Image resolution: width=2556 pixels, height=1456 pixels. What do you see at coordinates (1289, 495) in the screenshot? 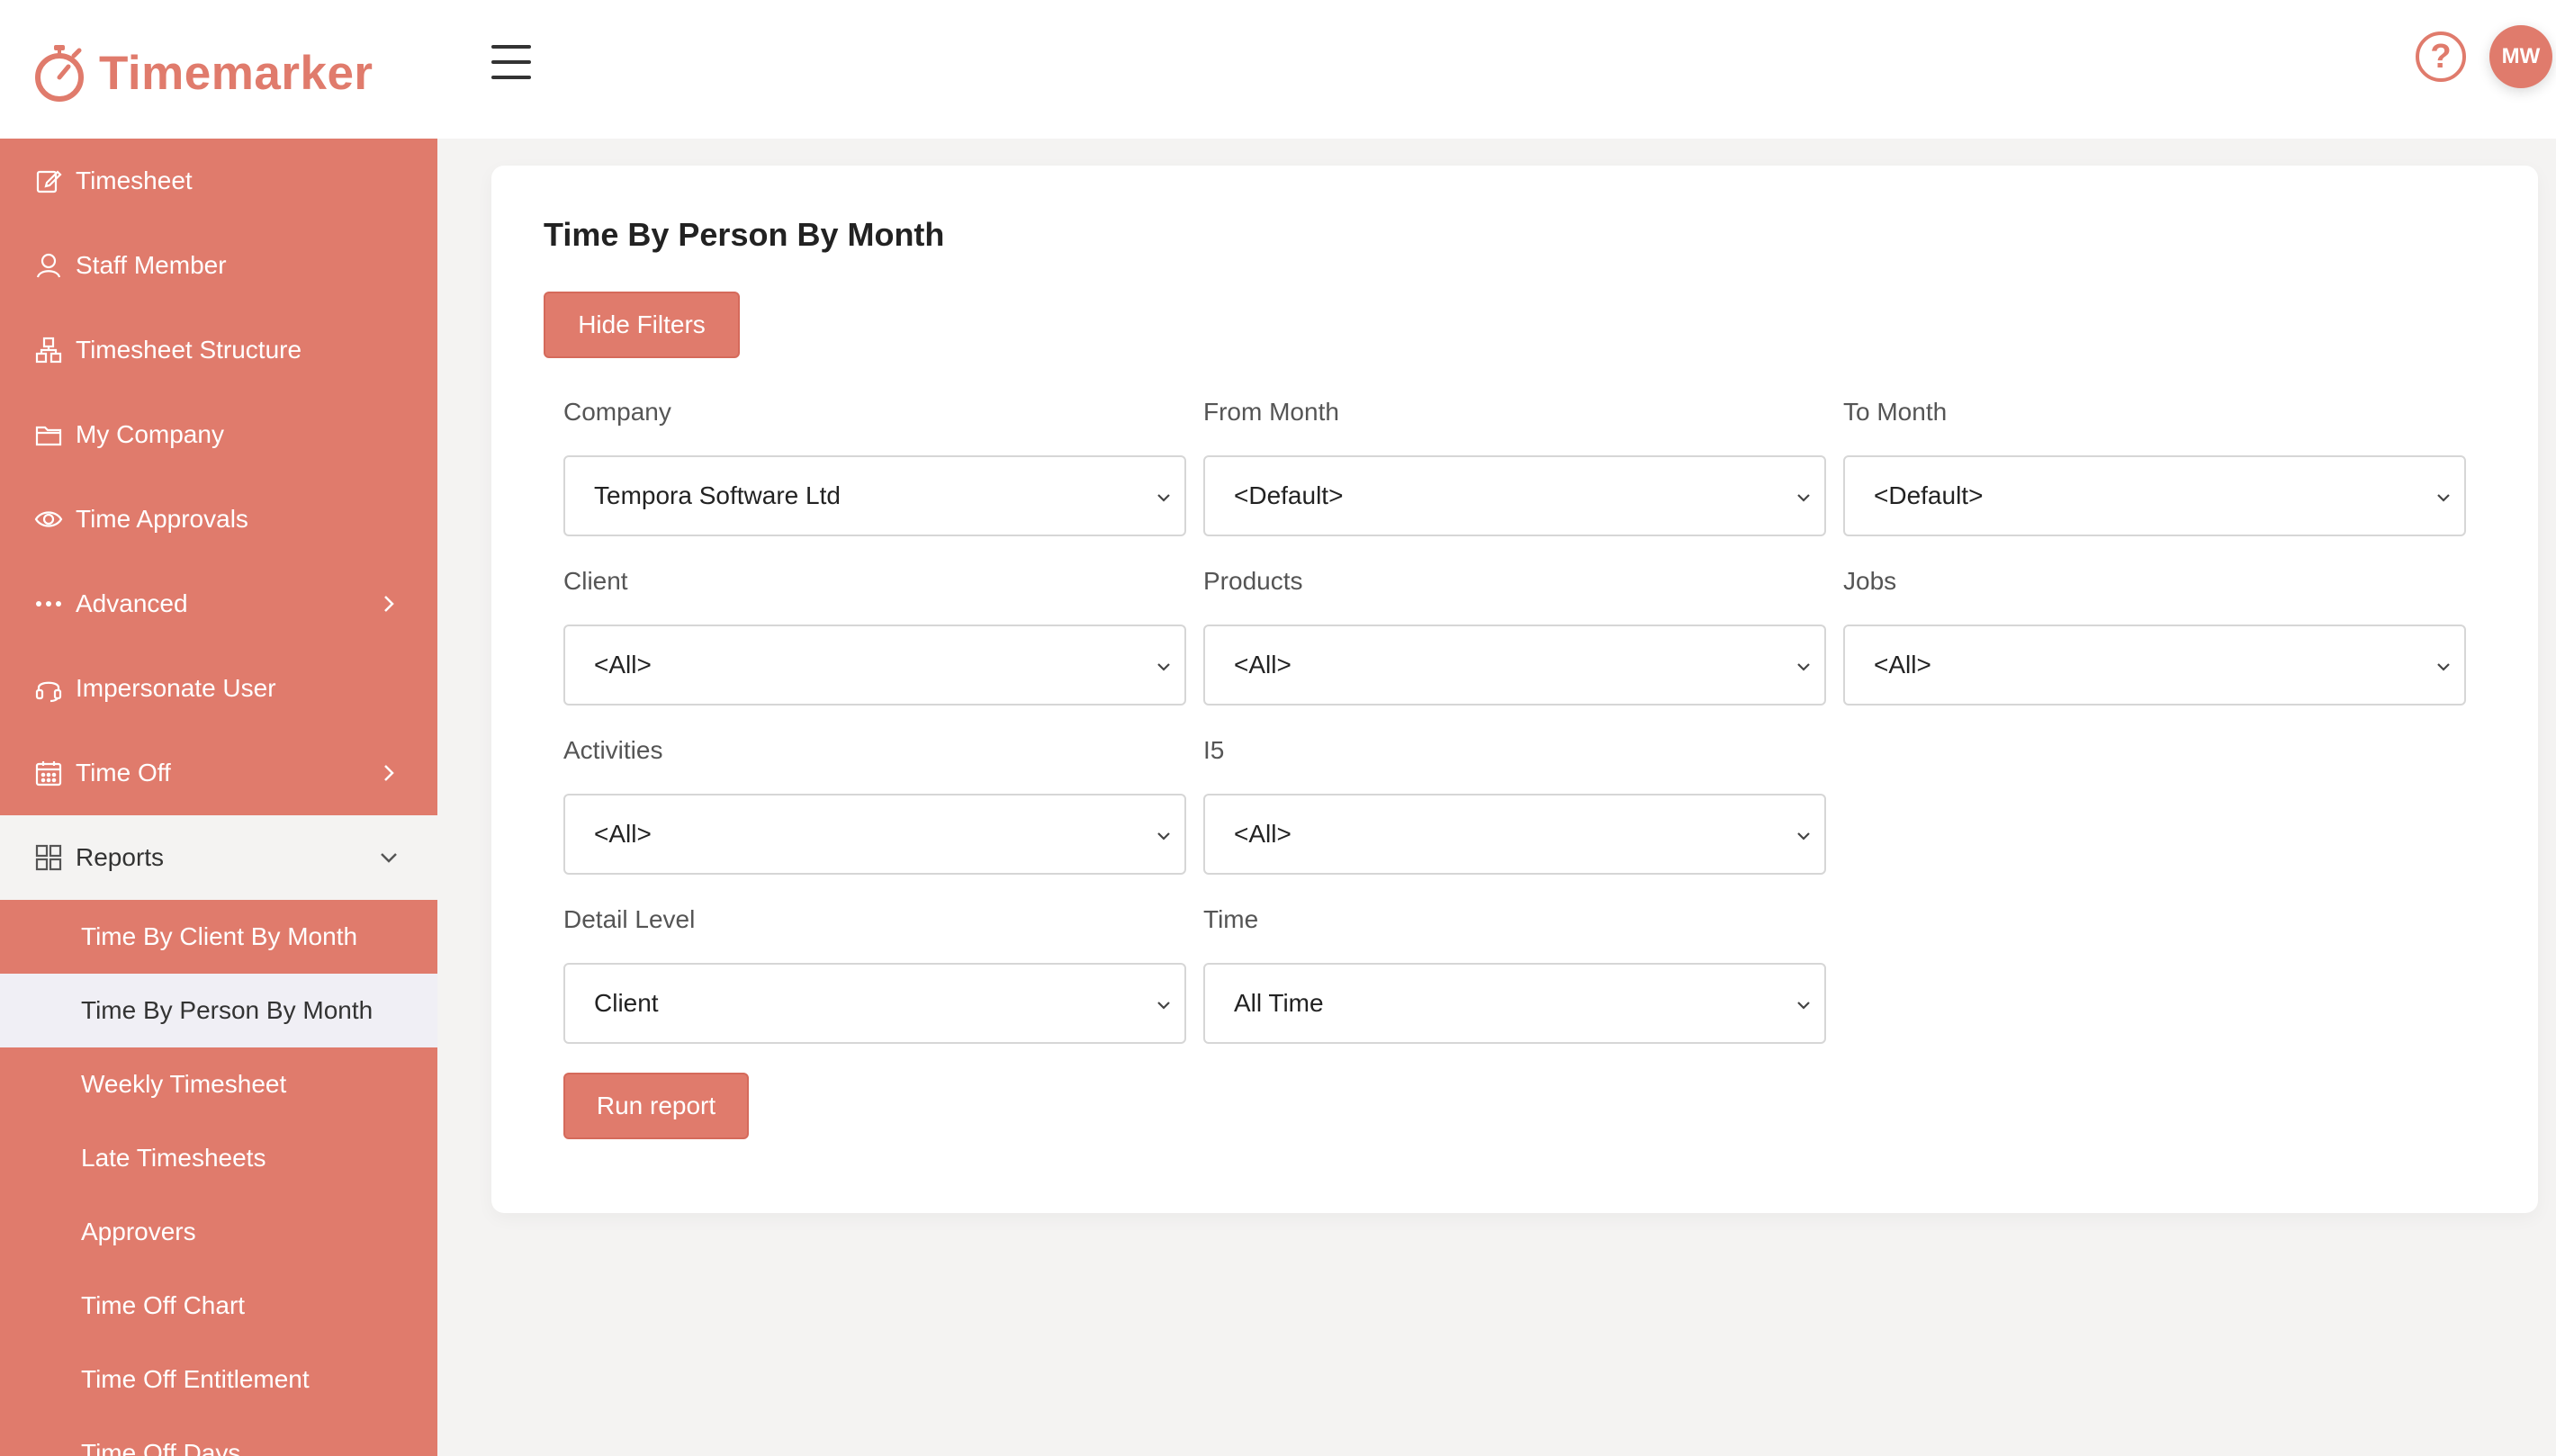
I see `from-month-value: <Default>` at bounding box center [1289, 495].